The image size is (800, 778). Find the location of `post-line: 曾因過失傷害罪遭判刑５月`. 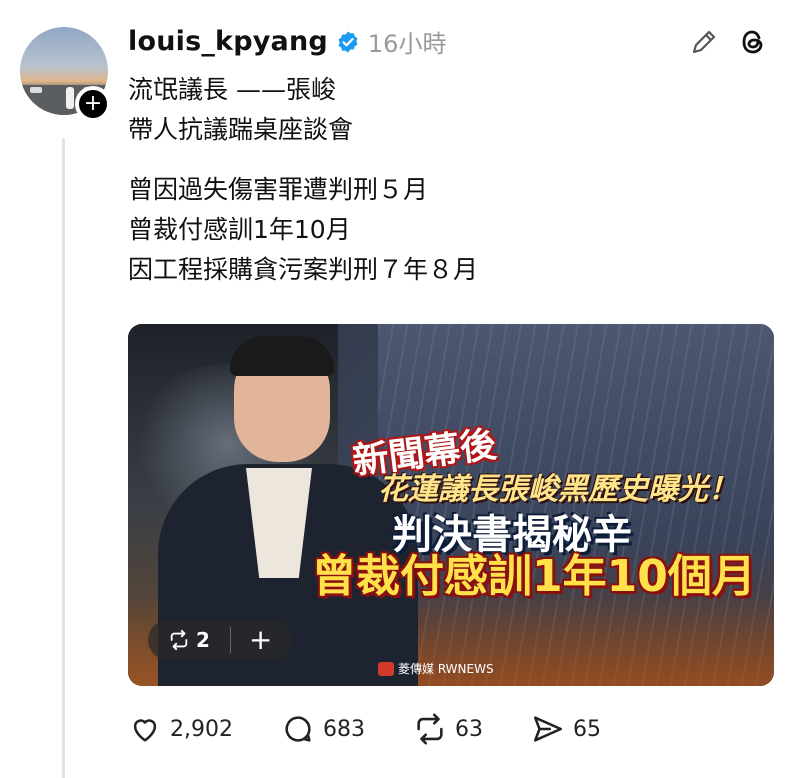

post-line: 曾因過失傷害罪遭判刑５月 is located at coordinates (278, 189).